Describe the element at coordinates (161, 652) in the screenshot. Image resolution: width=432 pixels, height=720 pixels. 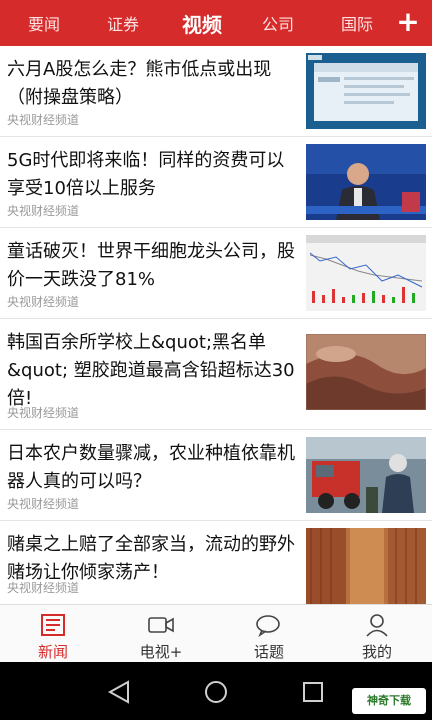
I see `bottom-nav-label: 电视+` at that location.